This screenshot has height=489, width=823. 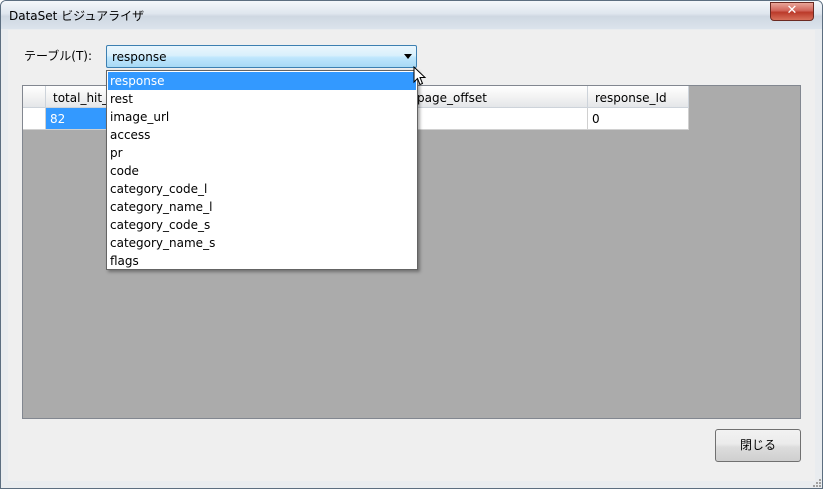 What do you see at coordinates (262, 243) in the screenshot?
I see `dropdown-option-category-name-s: category_name_s` at bounding box center [262, 243].